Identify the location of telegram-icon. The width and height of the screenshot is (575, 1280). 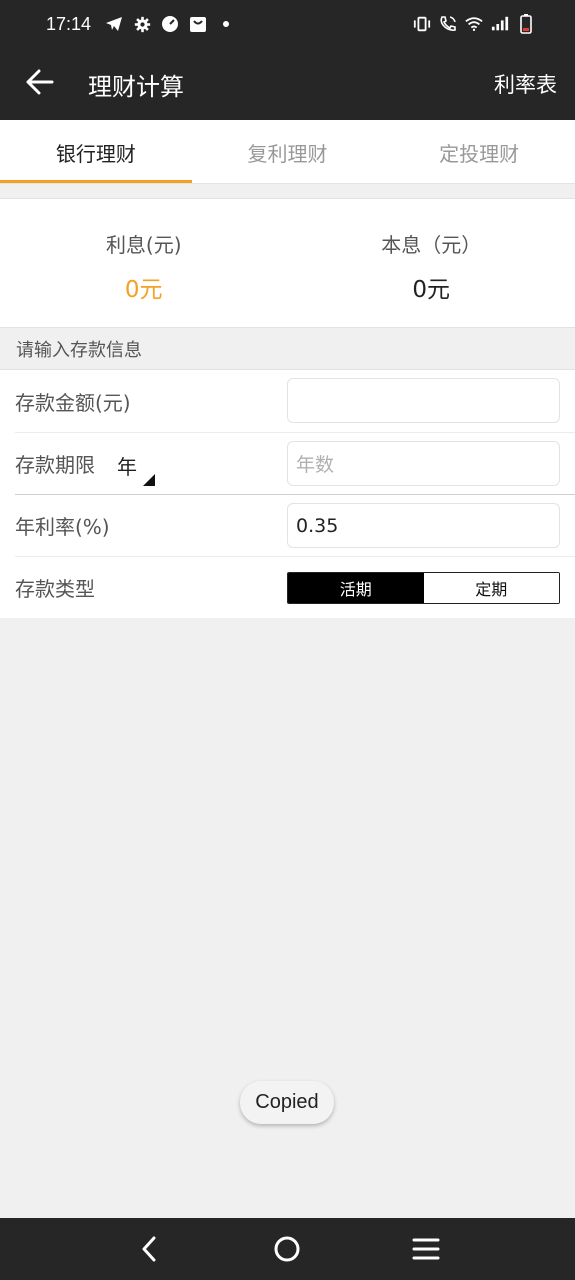
(114, 24).